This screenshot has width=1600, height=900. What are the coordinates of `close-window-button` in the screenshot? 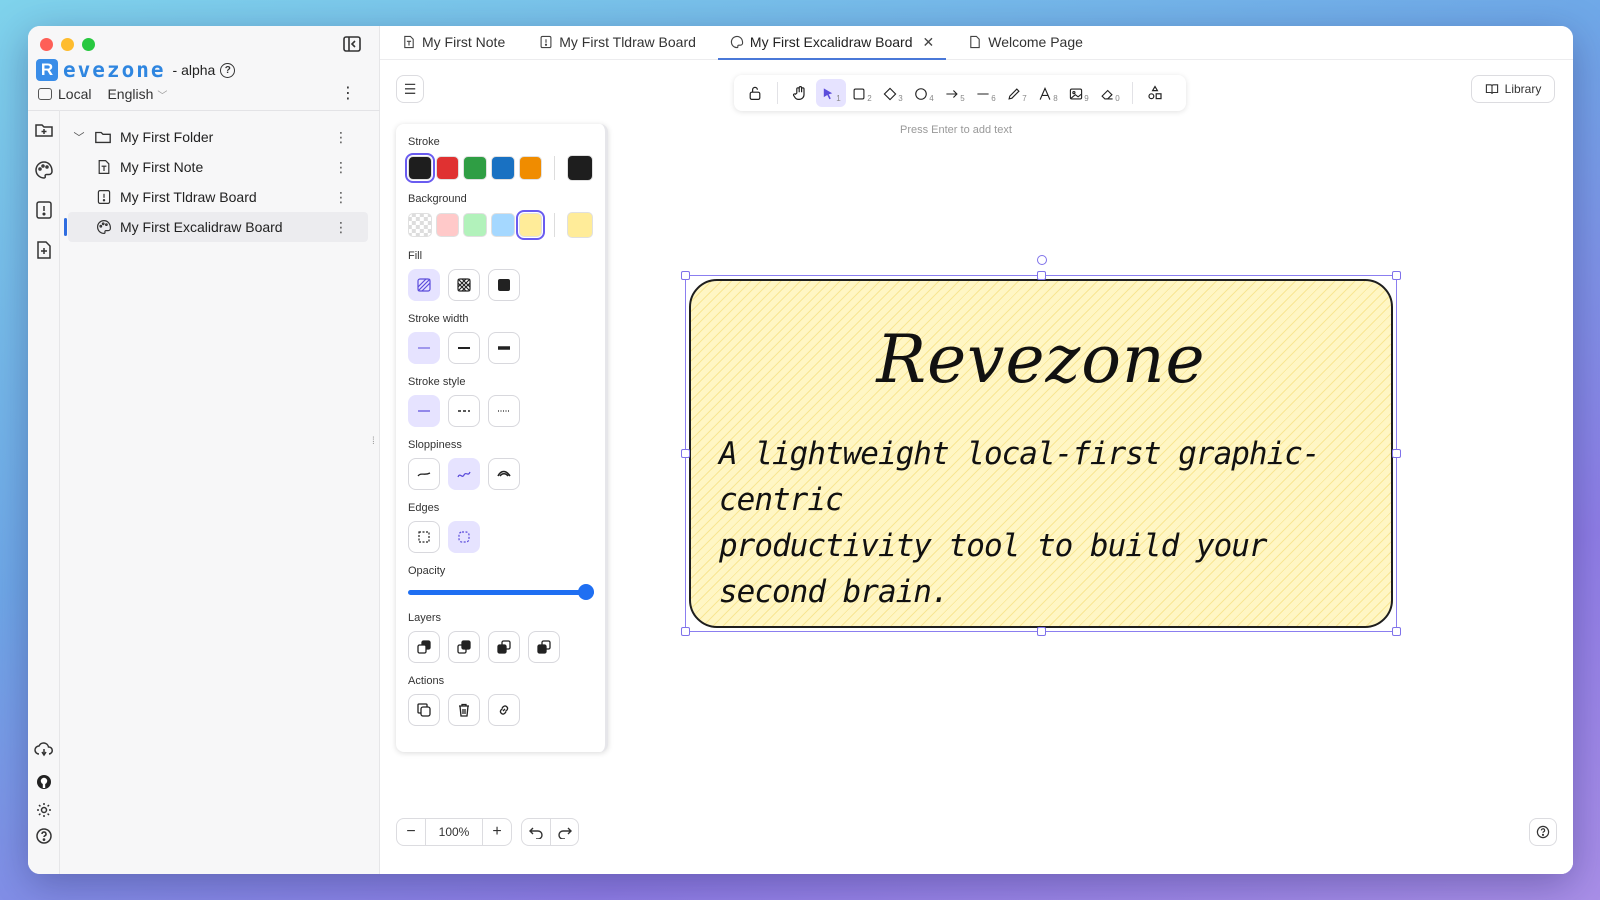 It's located at (46, 44).